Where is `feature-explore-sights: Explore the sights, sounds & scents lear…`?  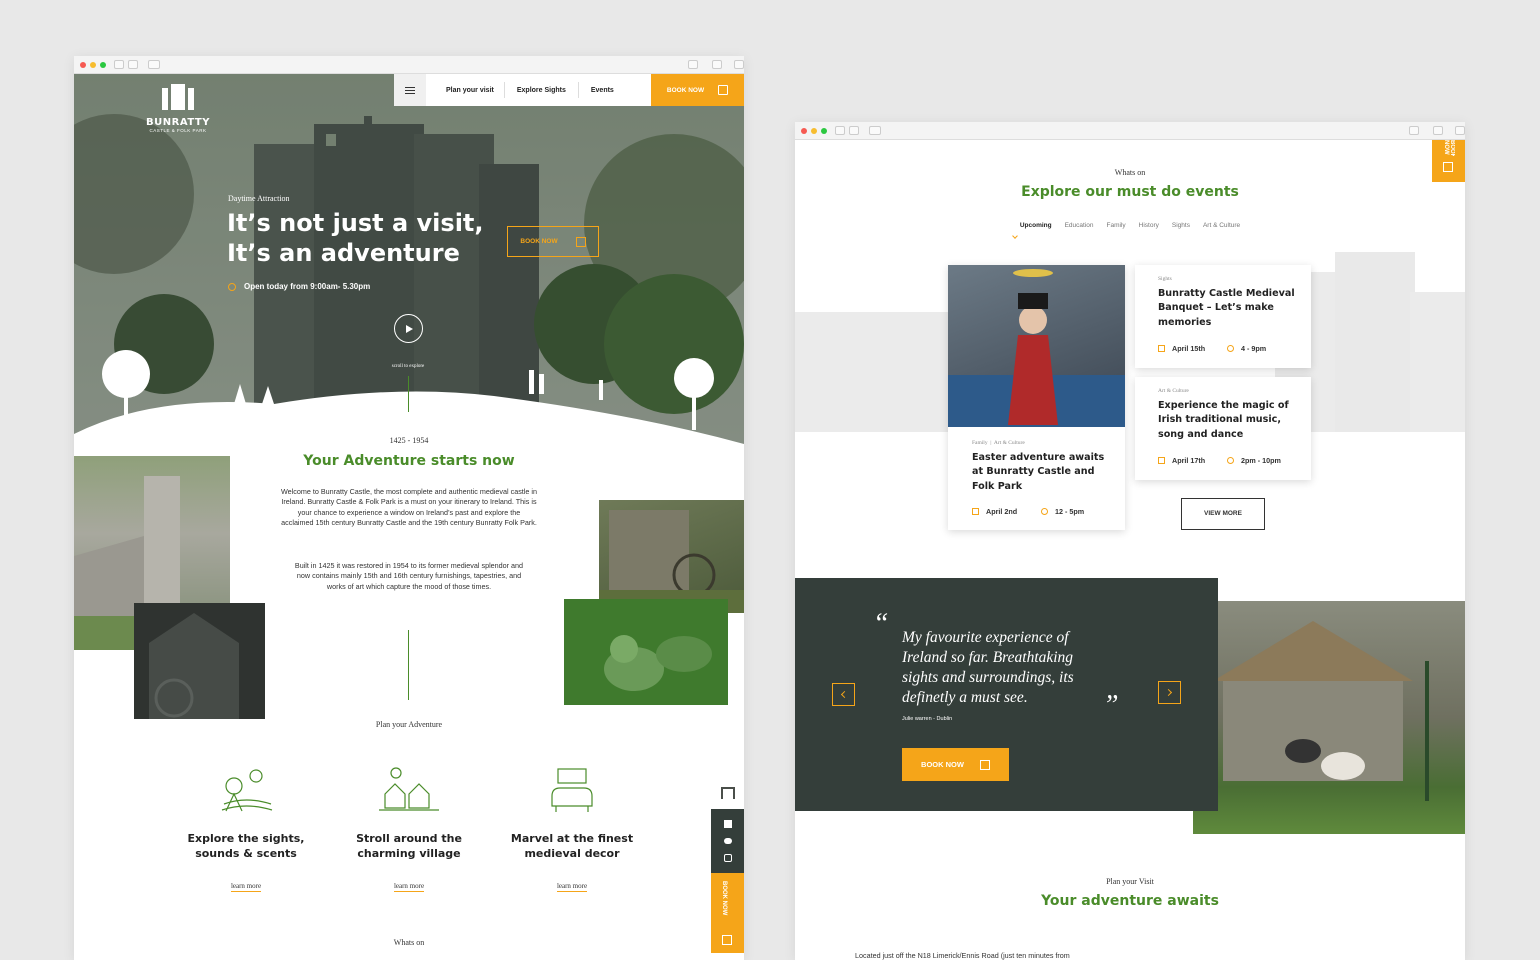 feature-explore-sights: Explore the sights, sounds & scents lear… is located at coordinates (246, 829).